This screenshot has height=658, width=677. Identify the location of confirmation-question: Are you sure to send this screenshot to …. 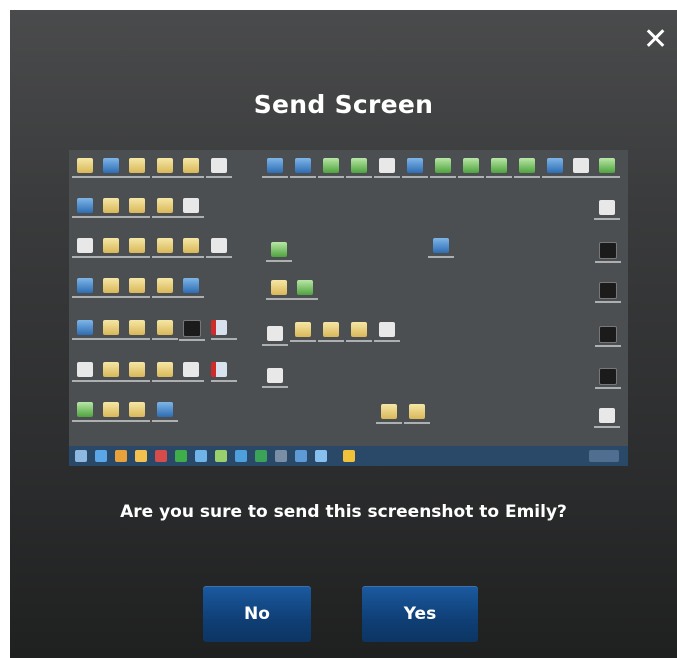
(343, 512).